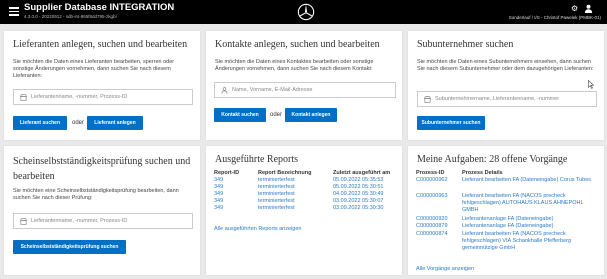 The height and width of the screenshot is (279, 607). Describe the element at coordinates (110, 97) in the screenshot. I see `lieferanten-search-input` at that location.